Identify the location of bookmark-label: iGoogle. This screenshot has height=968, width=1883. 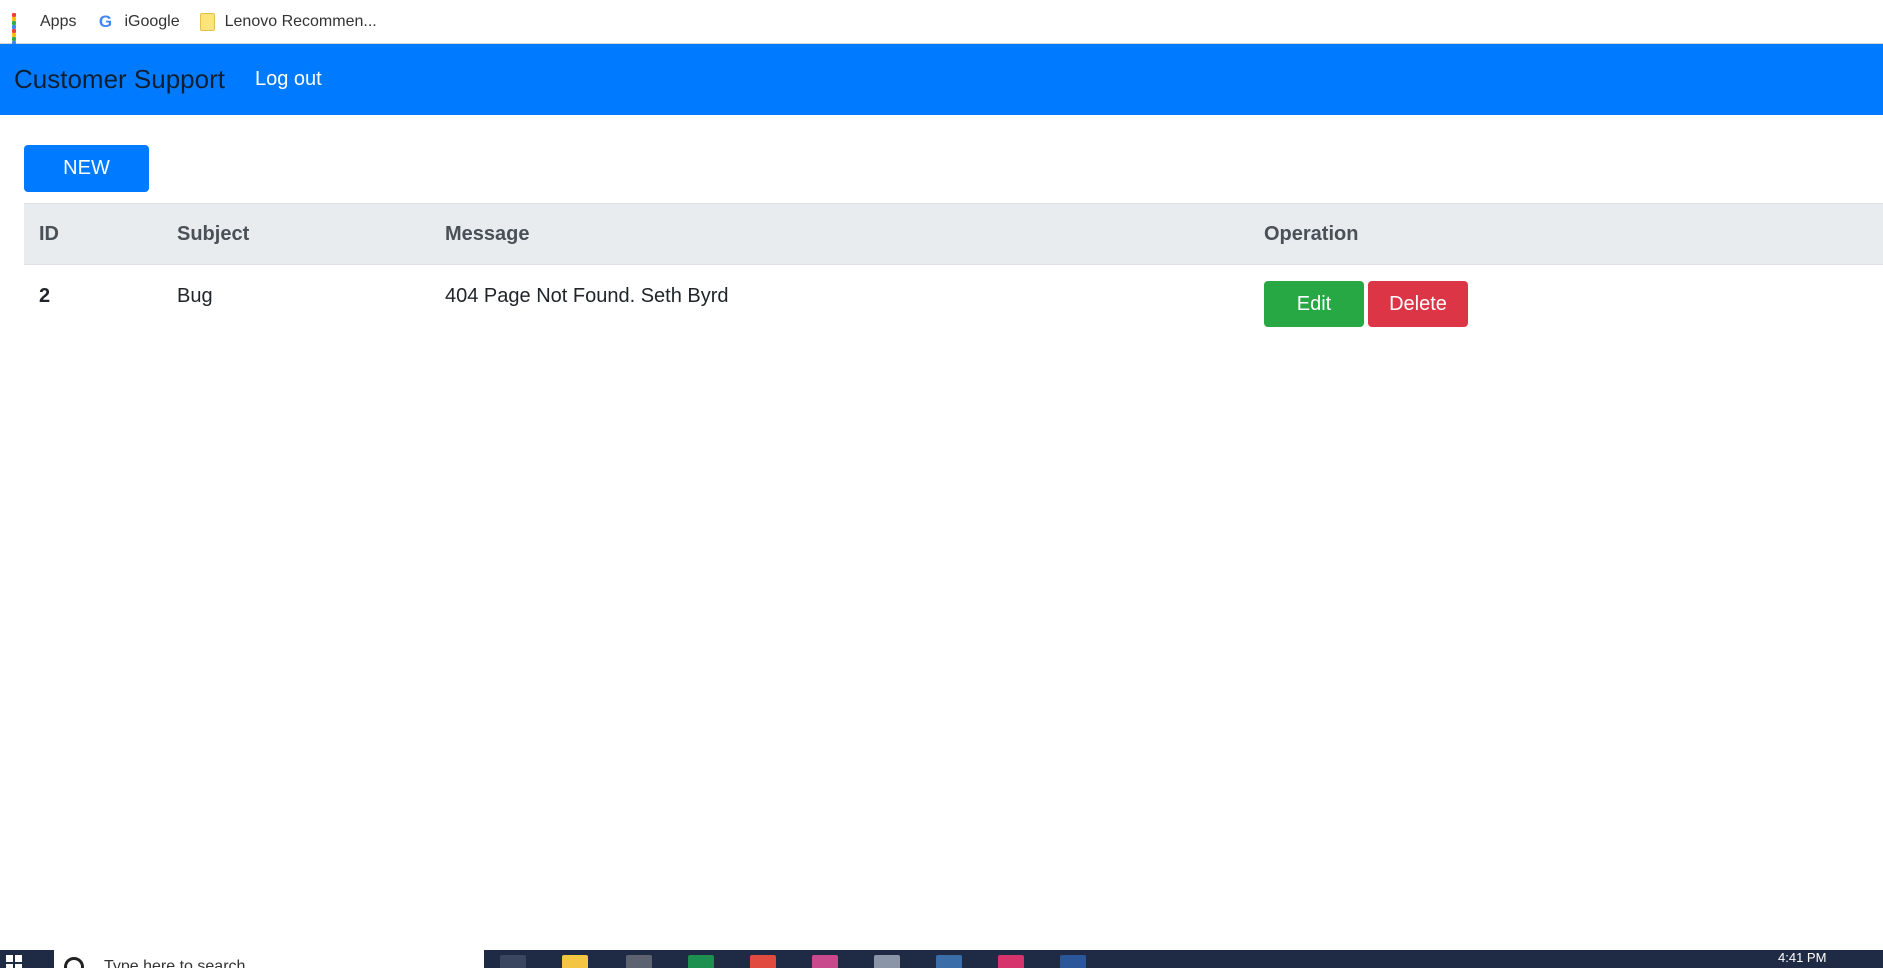
(152, 21).